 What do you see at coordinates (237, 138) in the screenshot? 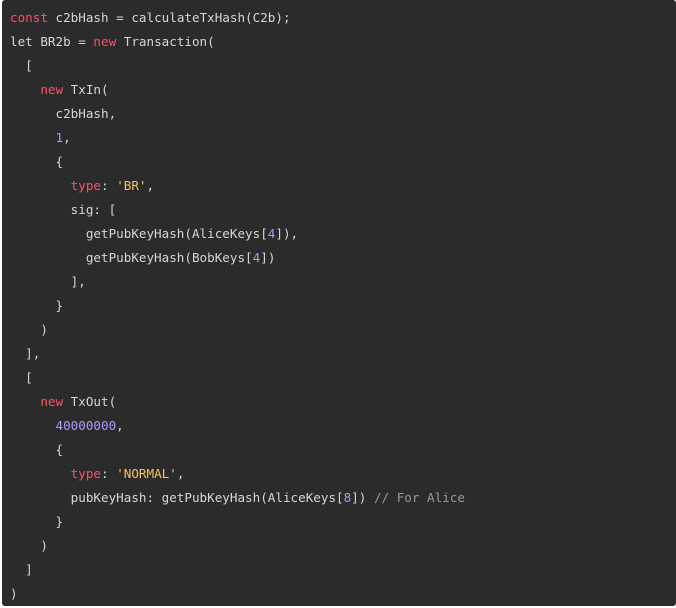
I see `code-line: 1,` at bounding box center [237, 138].